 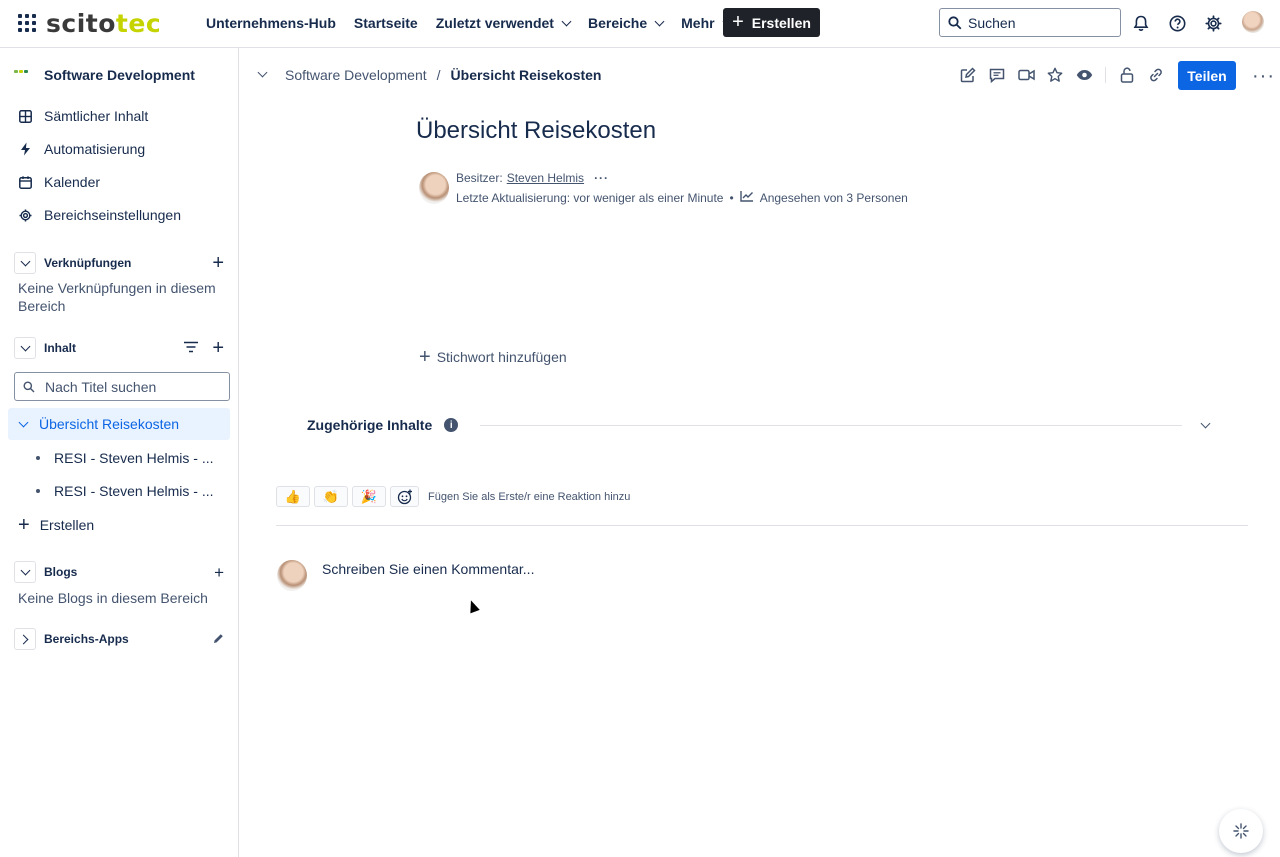 What do you see at coordinates (997, 75) in the screenshot?
I see `comment-icon` at bounding box center [997, 75].